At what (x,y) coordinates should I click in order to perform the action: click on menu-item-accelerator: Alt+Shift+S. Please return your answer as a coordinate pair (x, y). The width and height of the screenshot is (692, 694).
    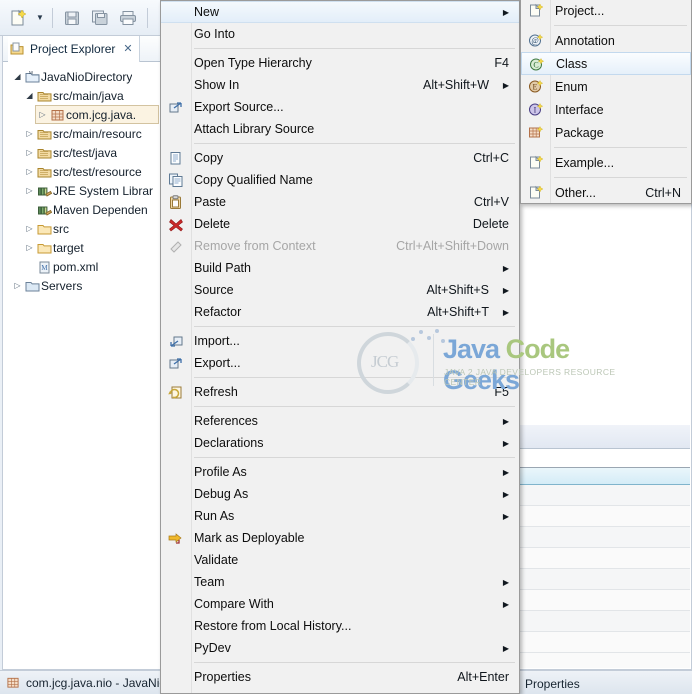
    Looking at the image, I should click on (457, 290).